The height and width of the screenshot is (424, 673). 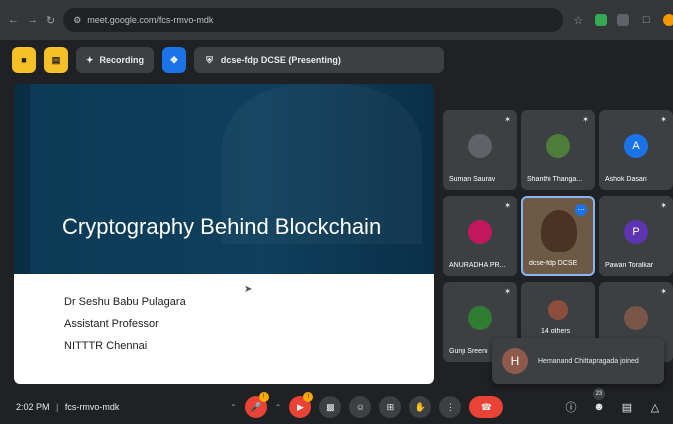 I want to click on recording-label: Recording, so click(x=122, y=60).